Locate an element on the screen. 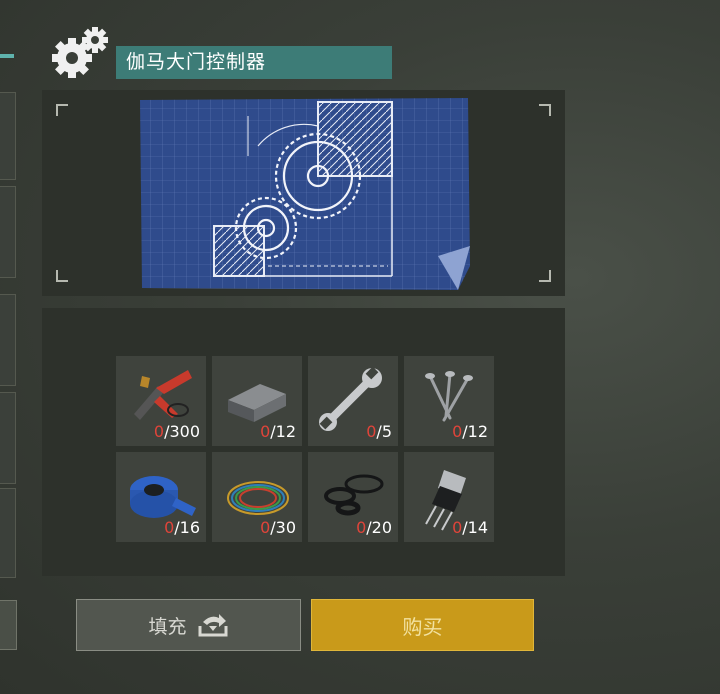  material-count: 0/5 is located at coordinates (379, 431).